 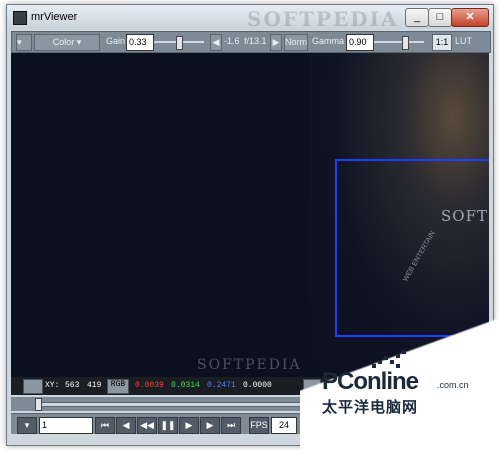 I want to click on window-title: mrViewer, so click(x=54, y=17).